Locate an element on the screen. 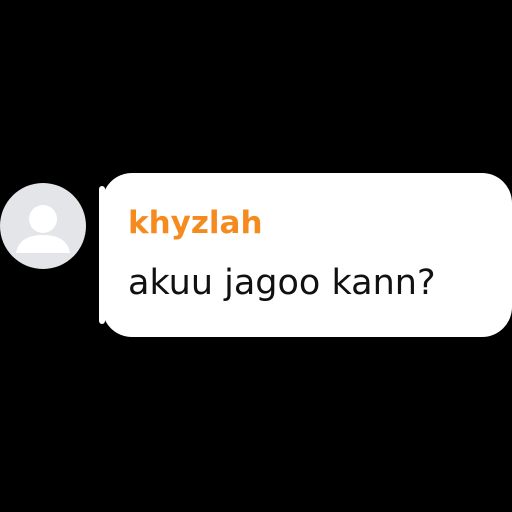  default-user-avatar-icon is located at coordinates (43, 229).